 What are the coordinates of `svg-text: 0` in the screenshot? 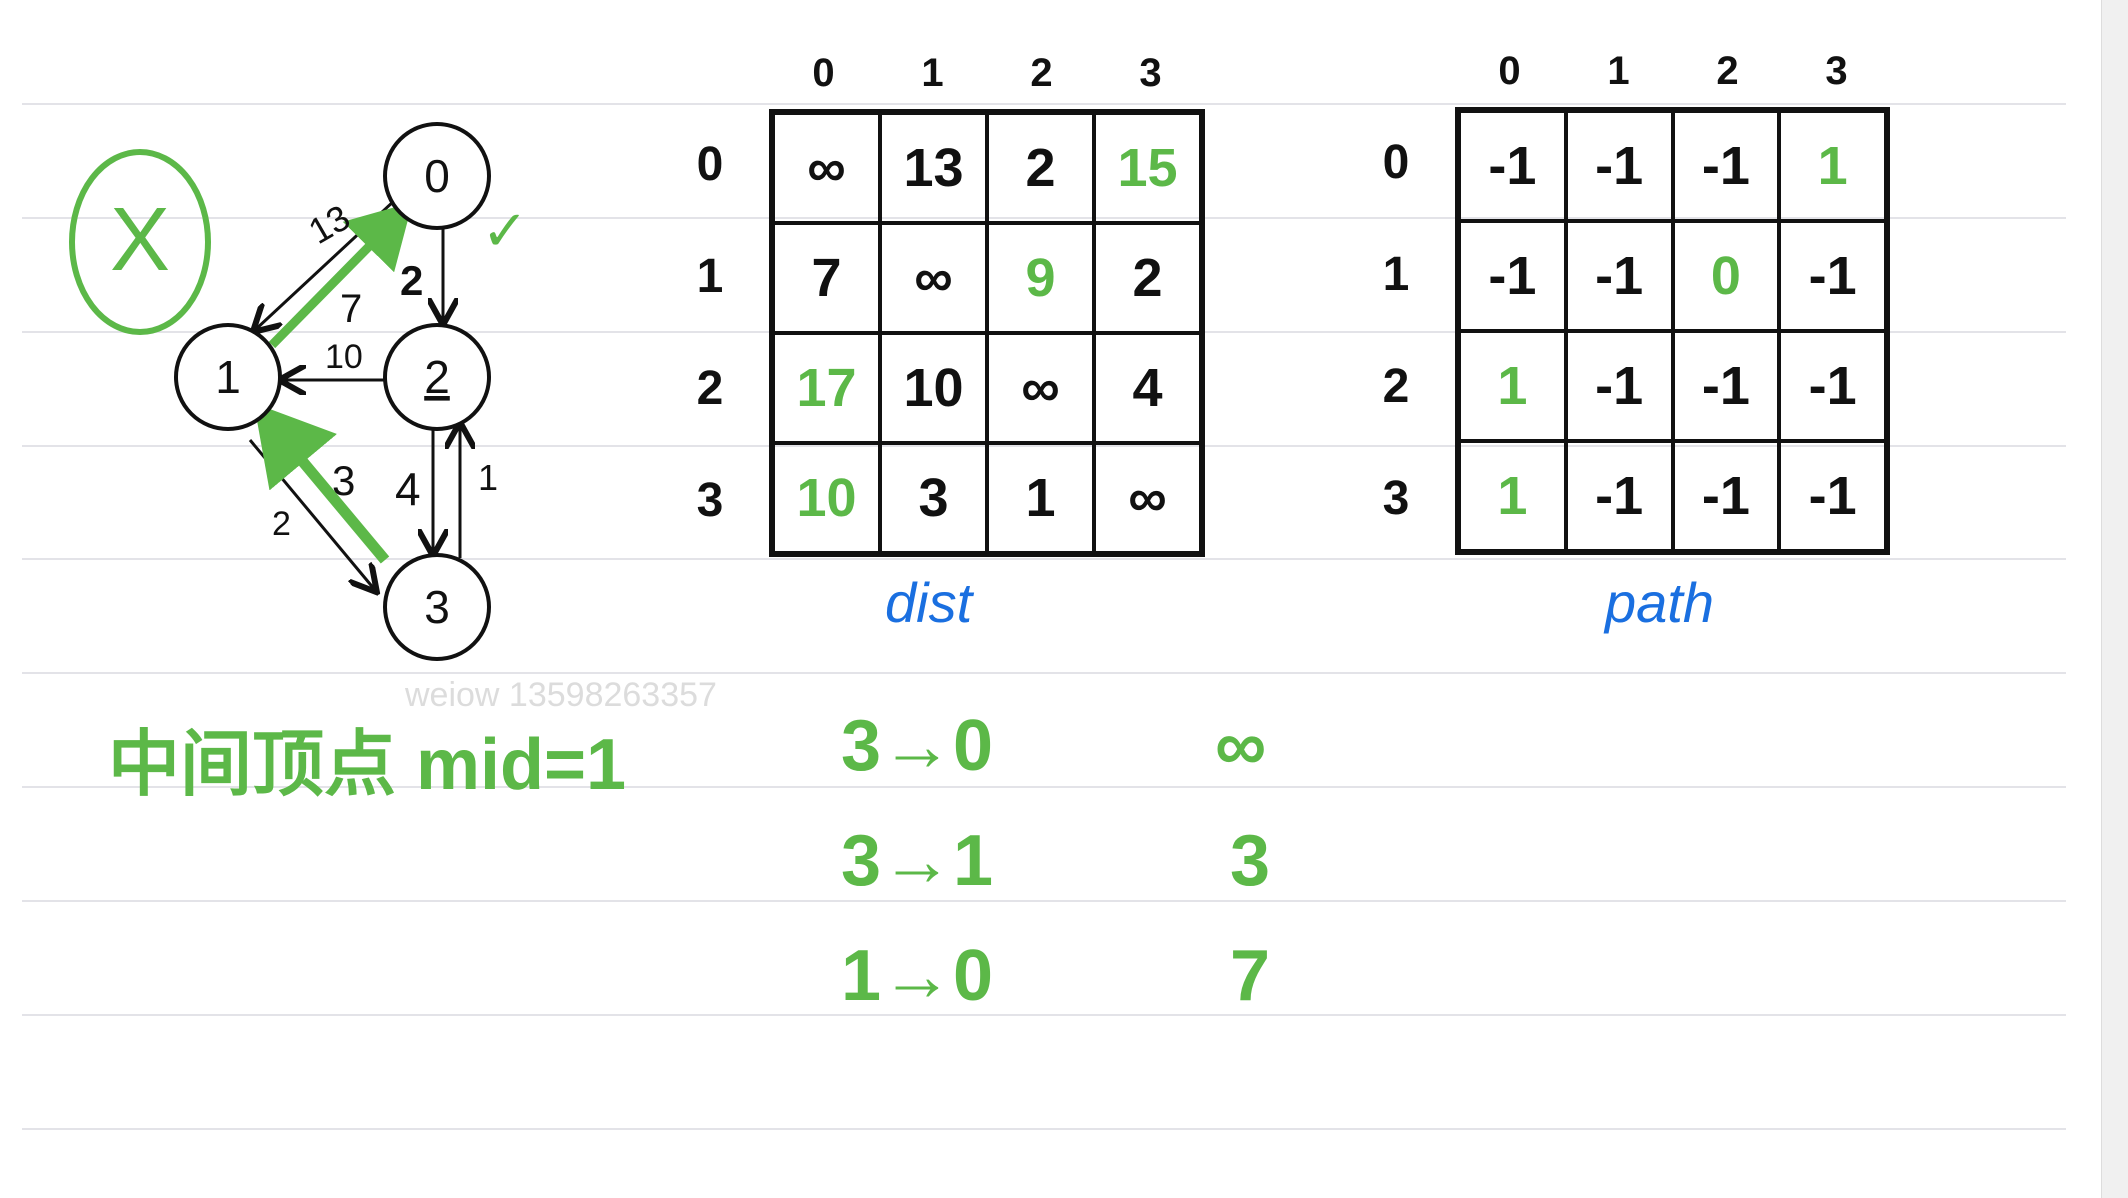 It's located at (437, 176).